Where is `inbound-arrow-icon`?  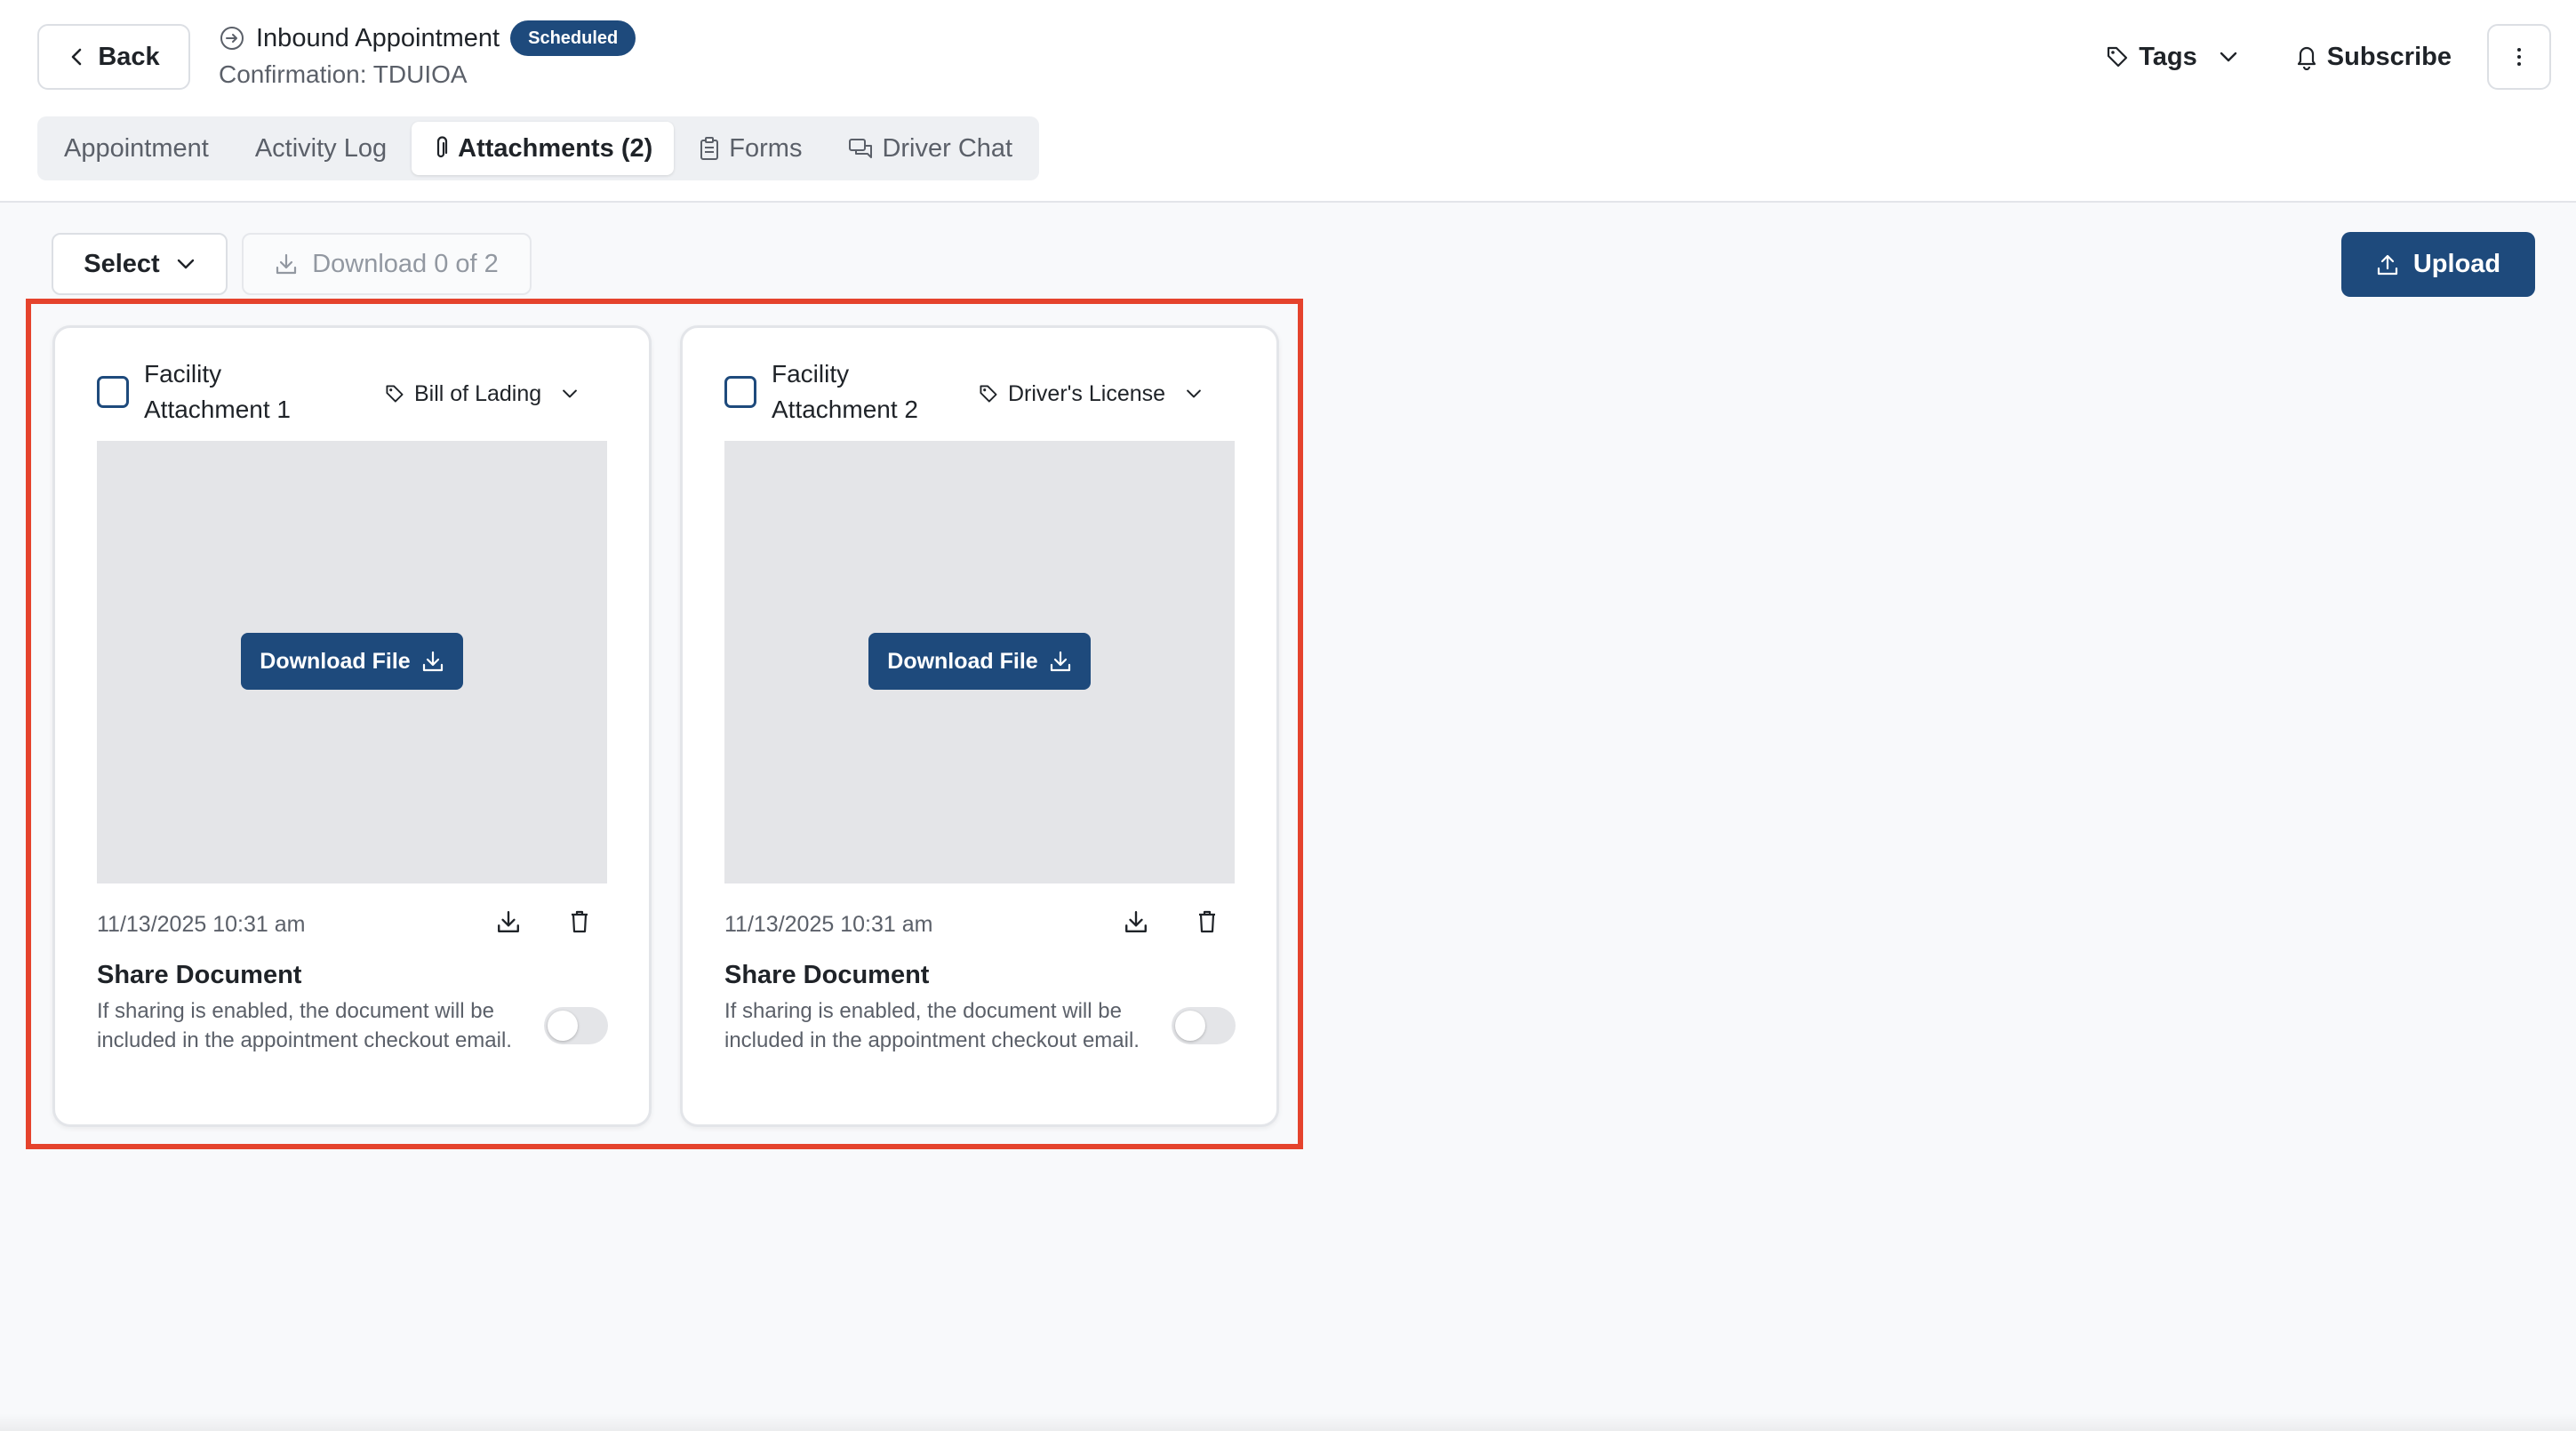 inbound-arrow-icon is located at coordinates (232, 38).